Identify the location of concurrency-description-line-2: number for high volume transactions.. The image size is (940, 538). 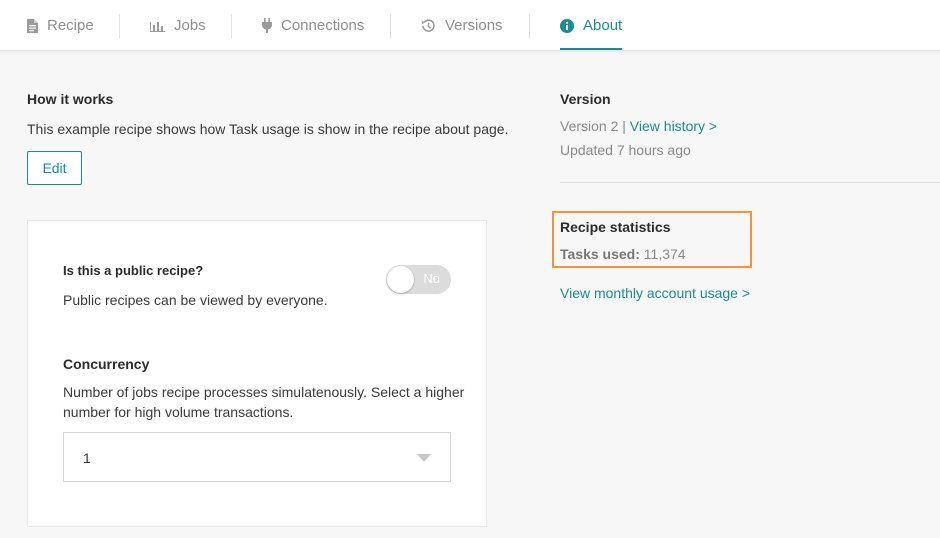
(178, 412).